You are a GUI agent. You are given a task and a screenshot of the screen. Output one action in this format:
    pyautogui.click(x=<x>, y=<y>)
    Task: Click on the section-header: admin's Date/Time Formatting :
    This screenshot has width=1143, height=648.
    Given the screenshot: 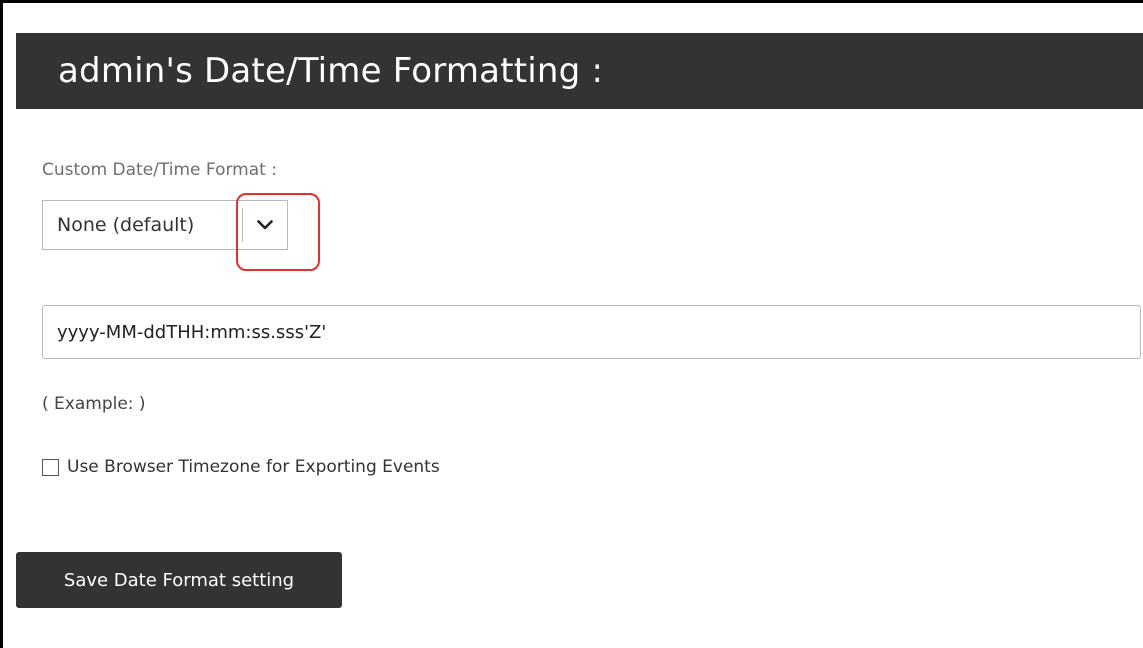 What is the action you would take?
    pyautogui.click(x=579, y=71)
    